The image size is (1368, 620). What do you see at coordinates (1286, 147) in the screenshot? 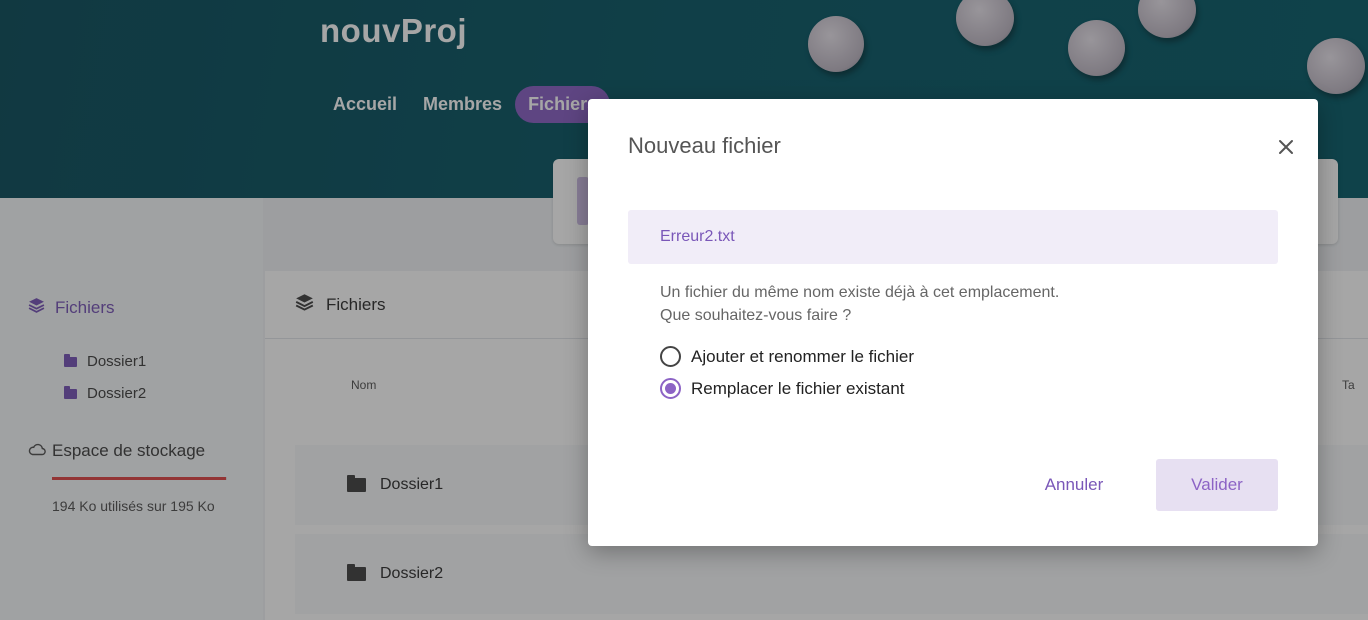
I see `close-icon` at bounding box center [1286, 147].